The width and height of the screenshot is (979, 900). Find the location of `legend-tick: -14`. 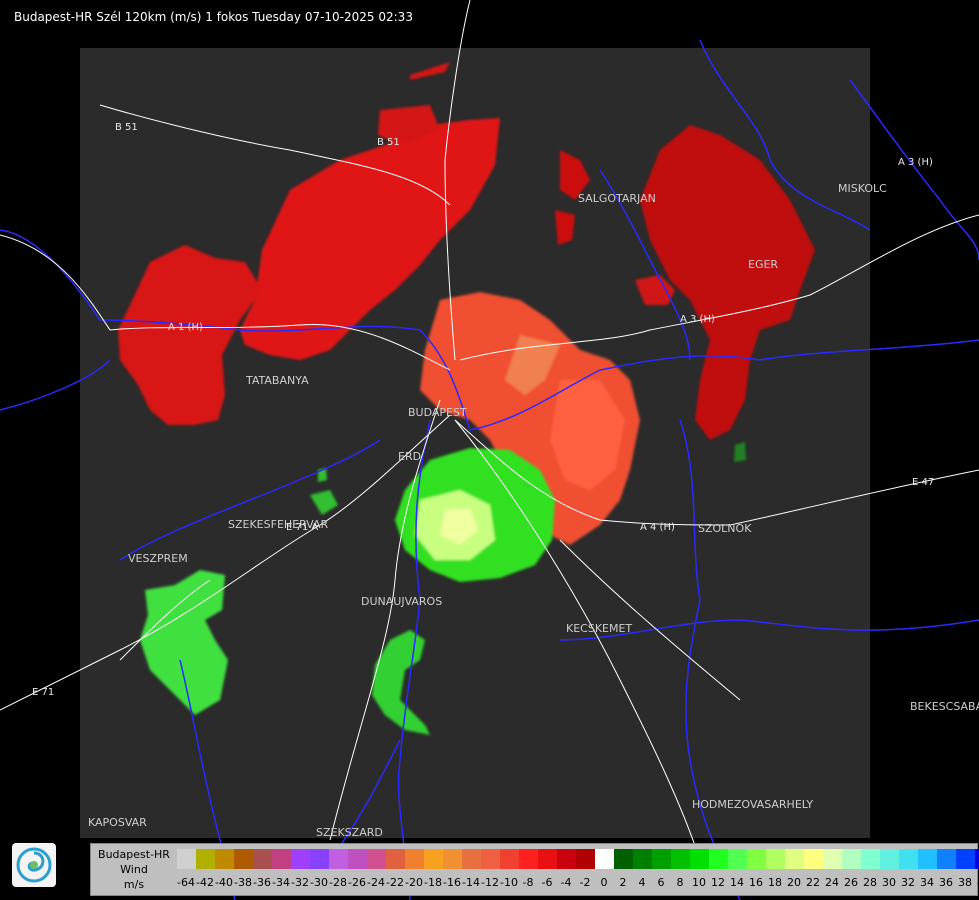

legend-tick: -14 is located at coordinates (471, 882).